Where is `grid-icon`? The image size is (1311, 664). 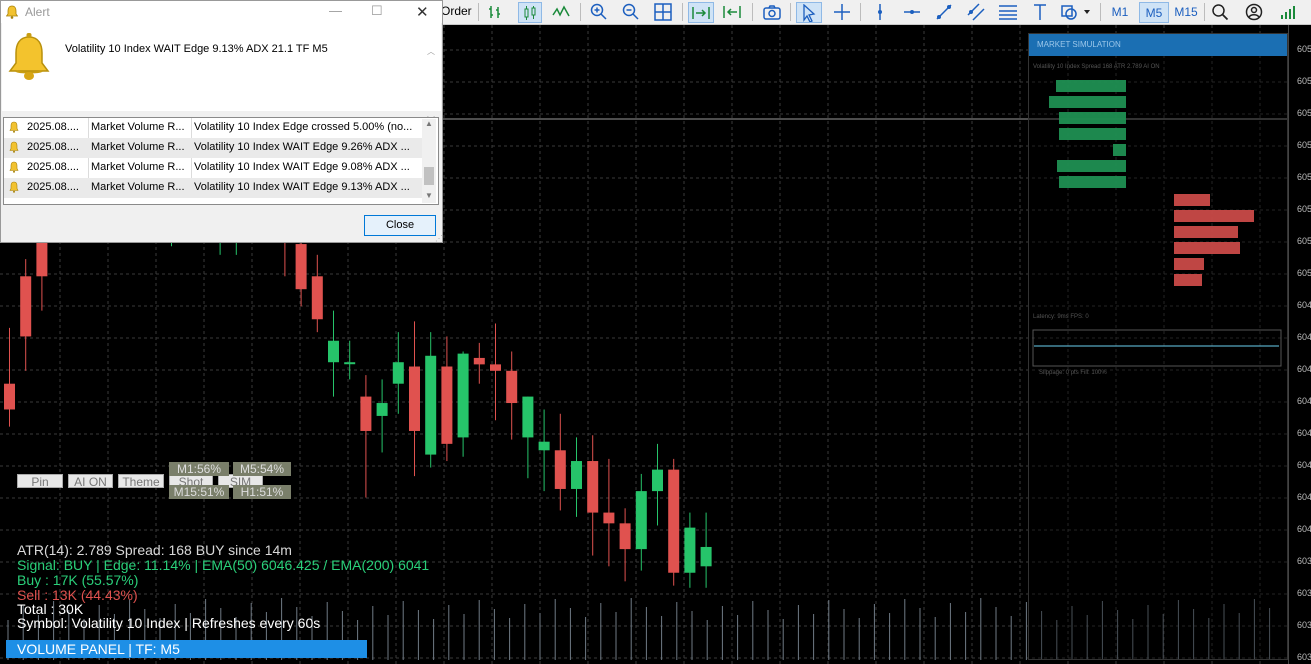
grid-icon is located at coordinates (663, 11).